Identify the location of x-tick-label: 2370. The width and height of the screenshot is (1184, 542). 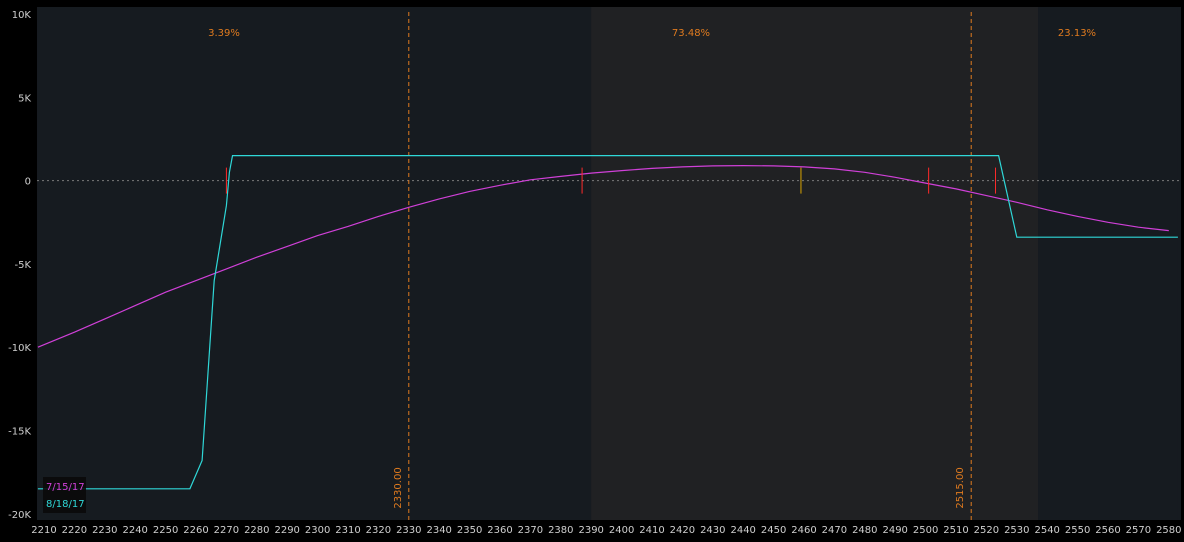
(530, 530).